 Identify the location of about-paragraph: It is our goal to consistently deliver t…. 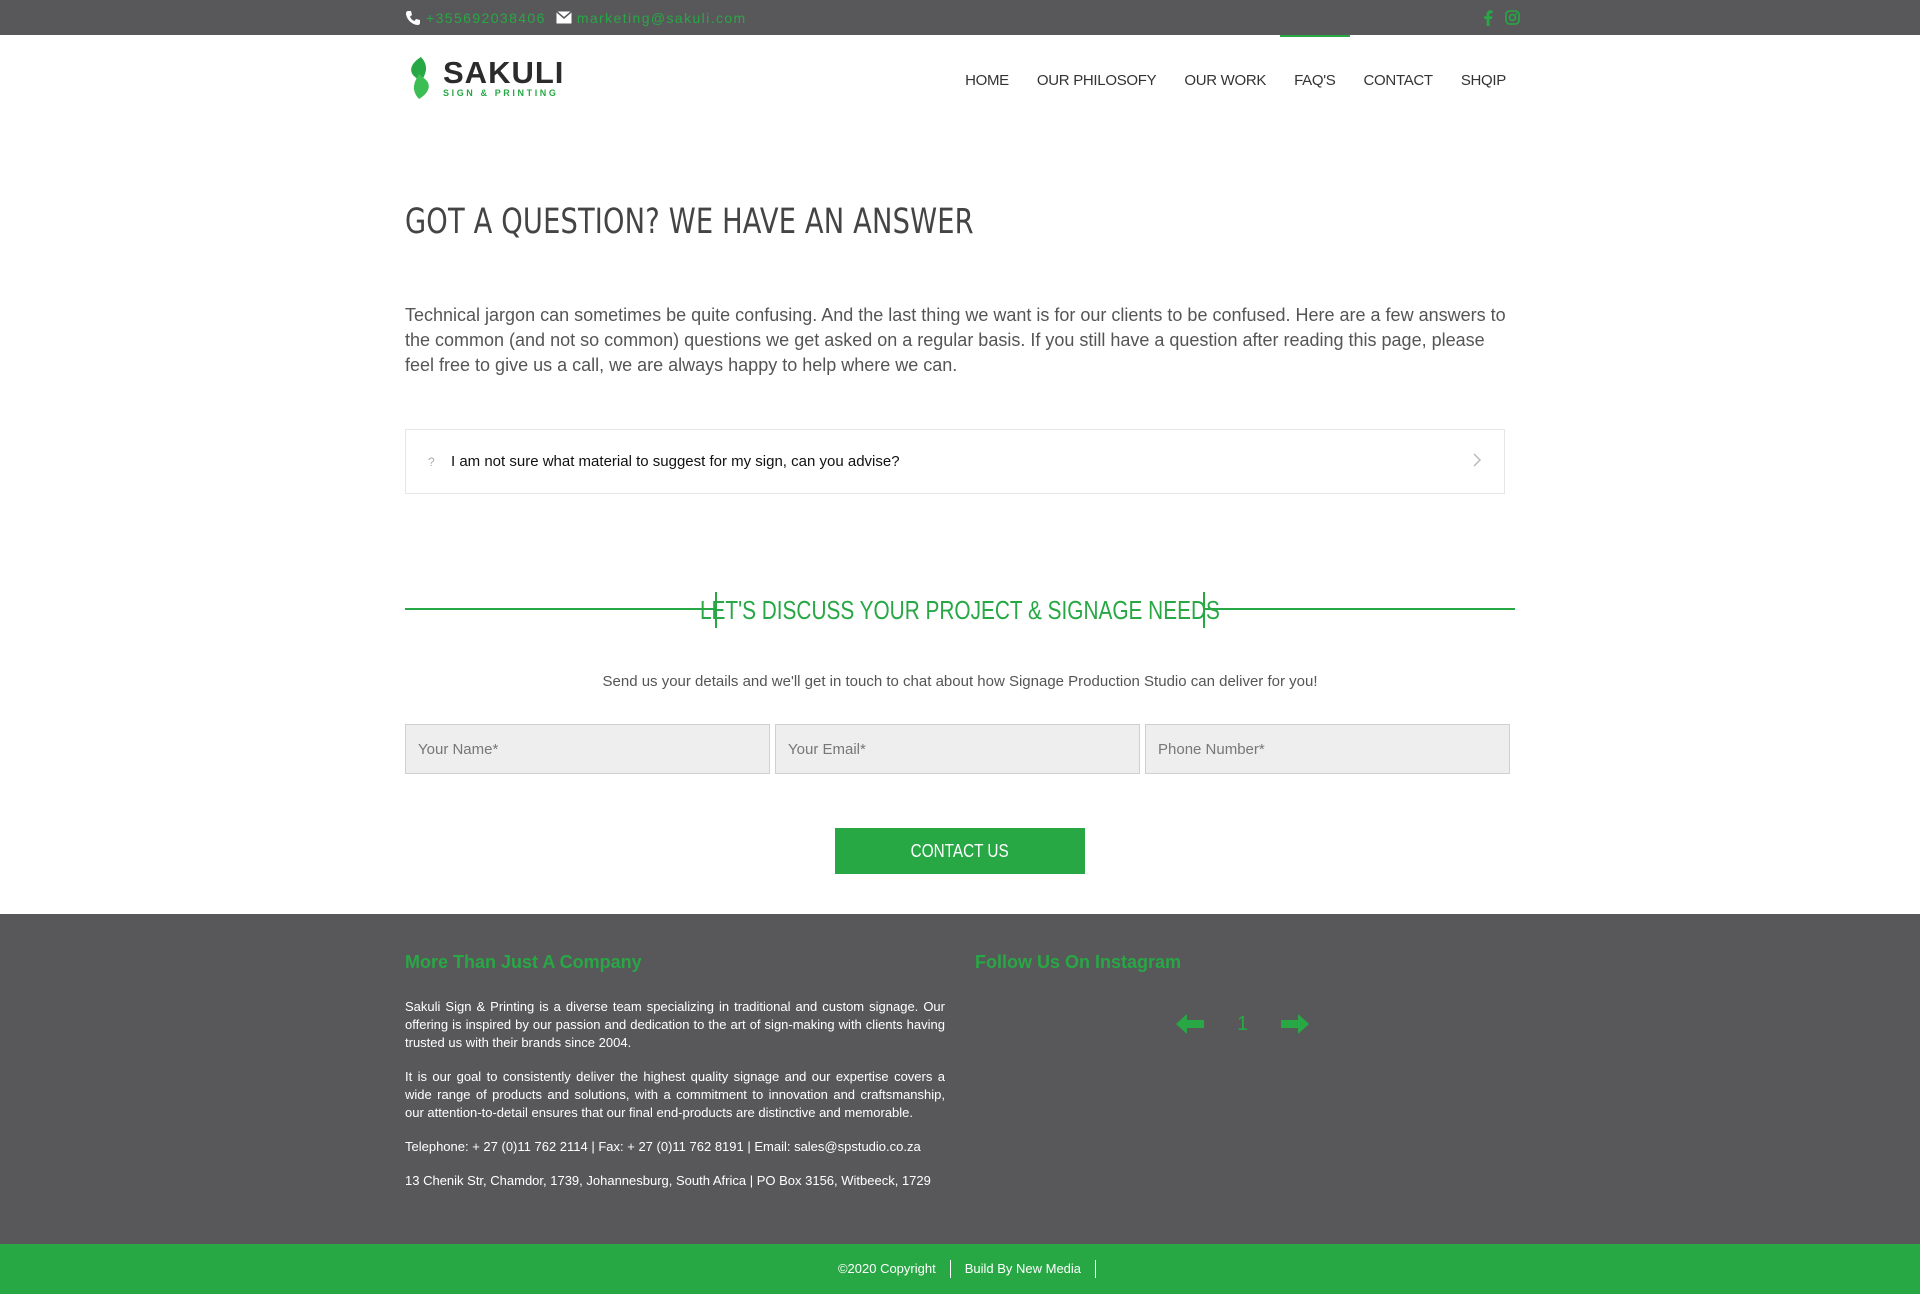
(675, 1094).